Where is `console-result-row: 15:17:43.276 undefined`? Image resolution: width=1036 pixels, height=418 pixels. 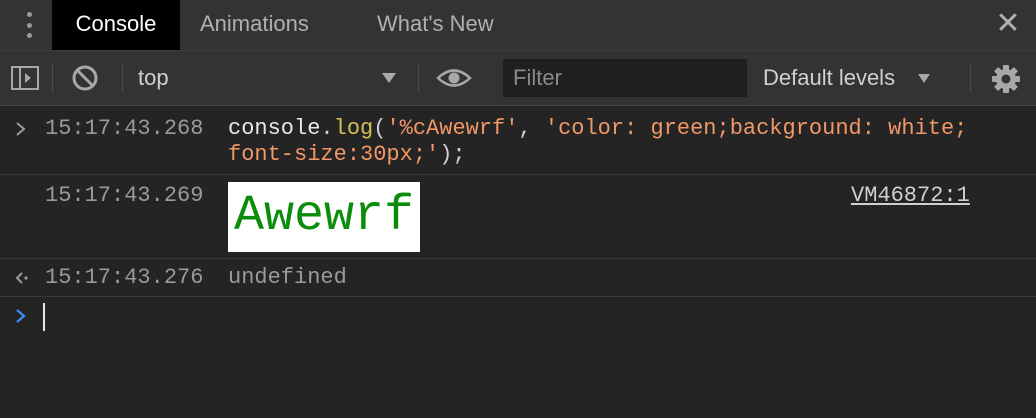
console-result-row: 15:17:43.276 undefined is located at coordinates (518, 278).